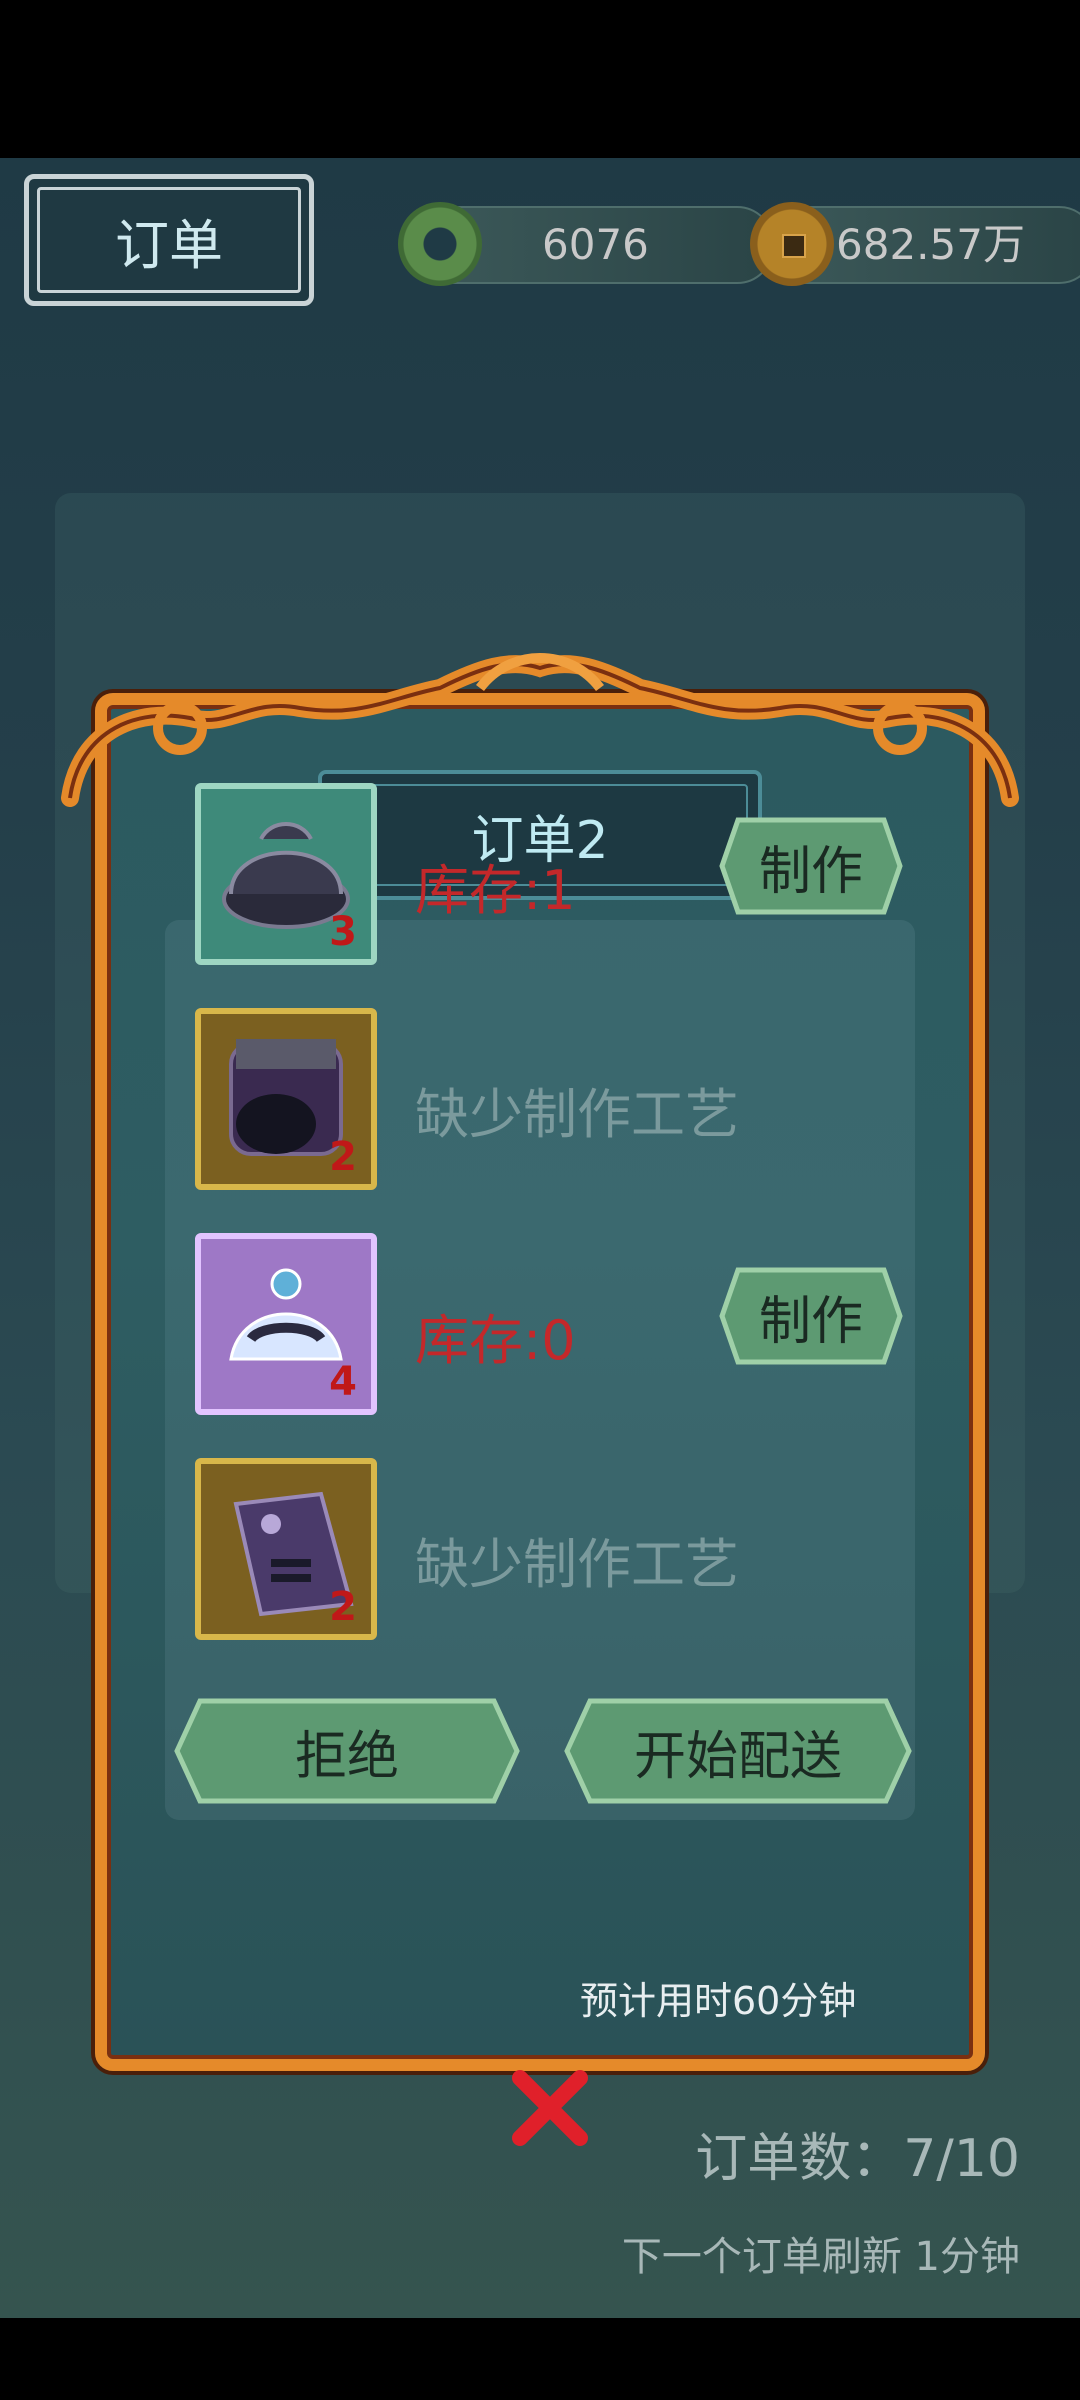 Image resolution: width=1080 pixels, height=2400 pixels. Describe the element at coordinates (737, 1756) in the screenshot. I see `start-delivery-label: 开始配送` at that location.